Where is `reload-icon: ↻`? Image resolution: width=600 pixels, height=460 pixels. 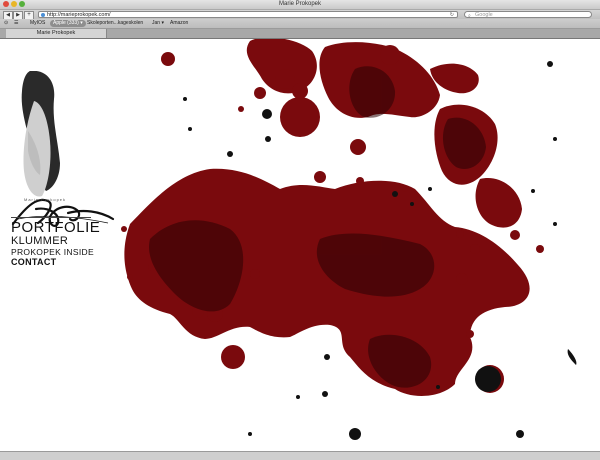
reload-icon: ↻ is located at coordinates (452, 15).